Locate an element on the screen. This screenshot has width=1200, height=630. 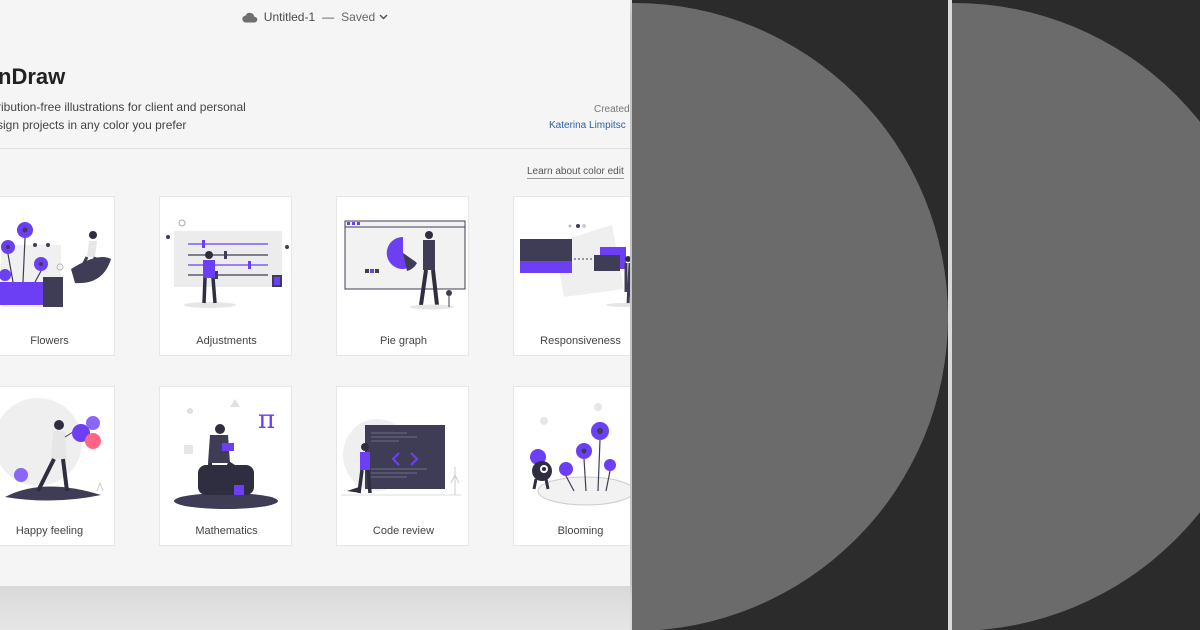
pie-graph-illustration is located at coordinates (405, 265).